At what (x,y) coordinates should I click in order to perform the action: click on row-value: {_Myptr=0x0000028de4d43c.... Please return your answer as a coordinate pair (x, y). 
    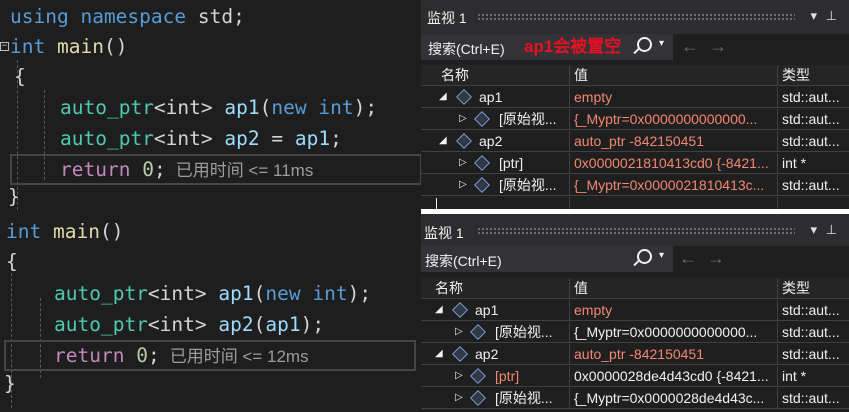
    Looking at the image, I should click on (673, 398).